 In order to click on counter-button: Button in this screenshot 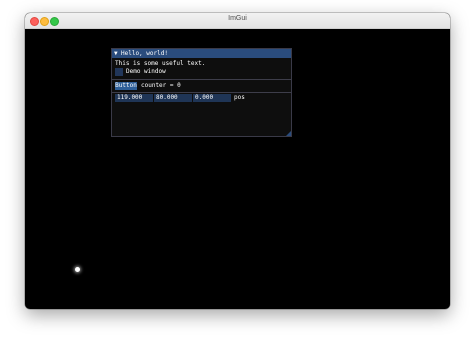, I will do `click(126, 86)`.